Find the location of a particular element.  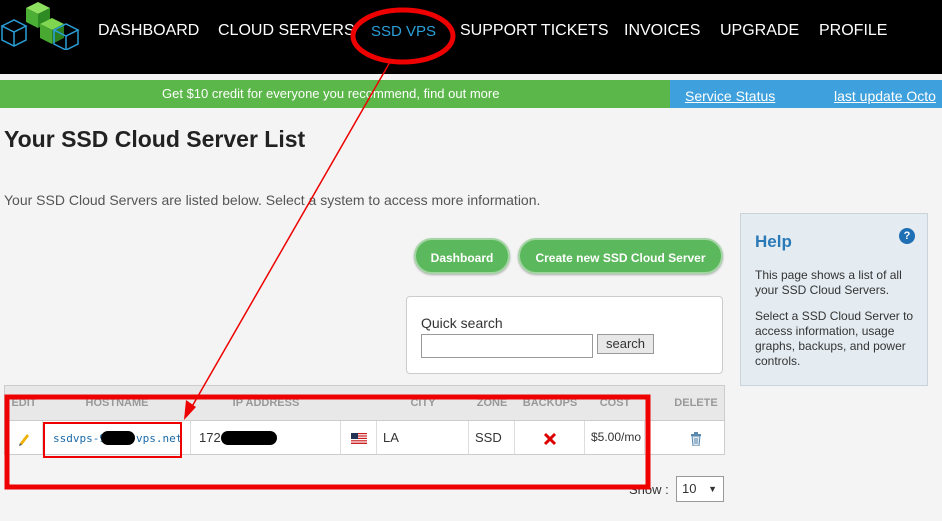

page-size-value: 10 is located at coordinates (689, 488).